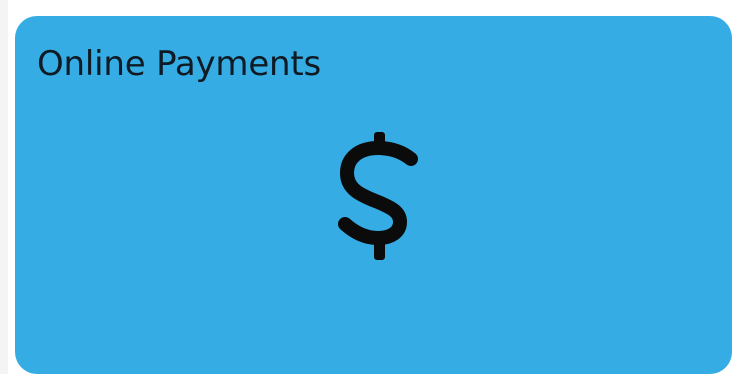 The width and height of the screenshot is (732, 374). Describe the element at coordinates (379, 196) in the screenshot. I see `dollar-sign-icon` at that location.